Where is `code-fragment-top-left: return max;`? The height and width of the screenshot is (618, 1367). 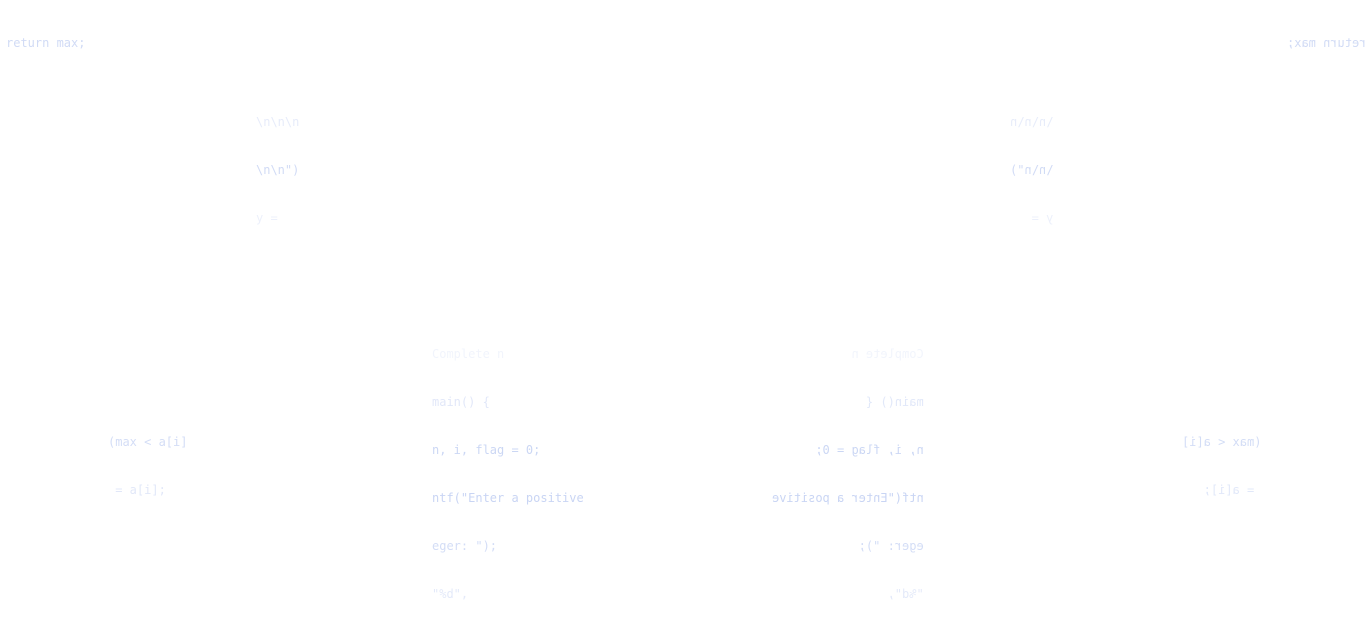 code-fragment-top-left: return max; is located at coordinates (45, 35).